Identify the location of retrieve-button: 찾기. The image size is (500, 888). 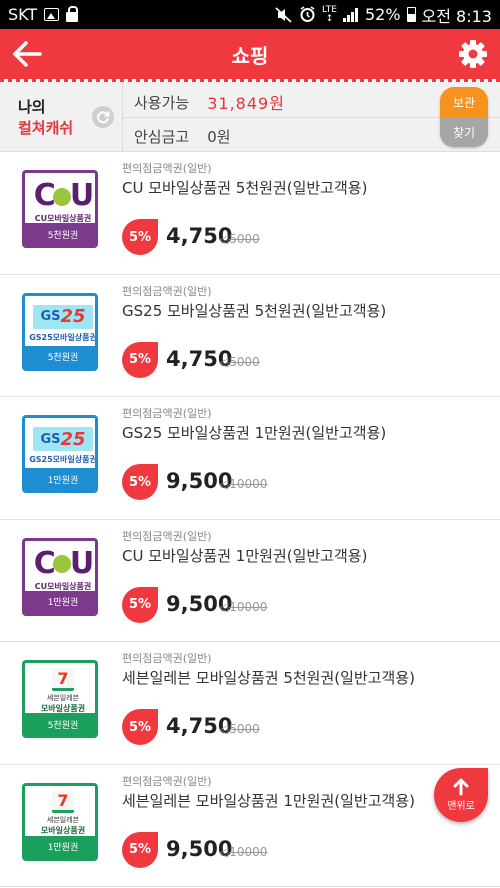
(464, 132).